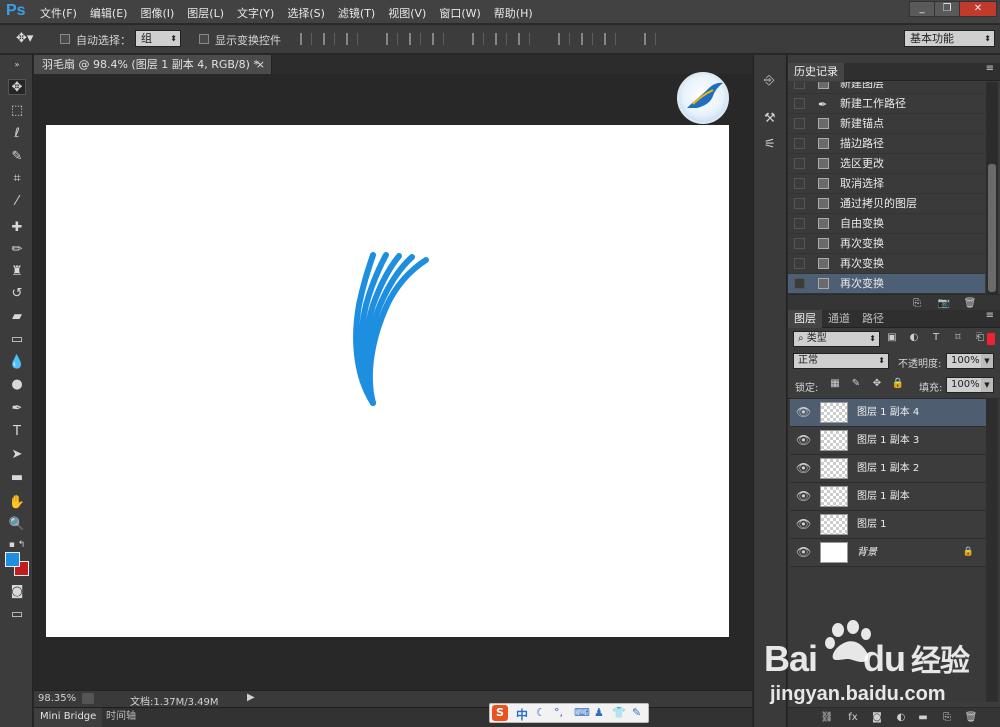 The height and width of the screenshot is (727, 1000). I want to click on layer-filter-kind-dropdown: ⌕ 类型 ⬍, so click(836, 339).